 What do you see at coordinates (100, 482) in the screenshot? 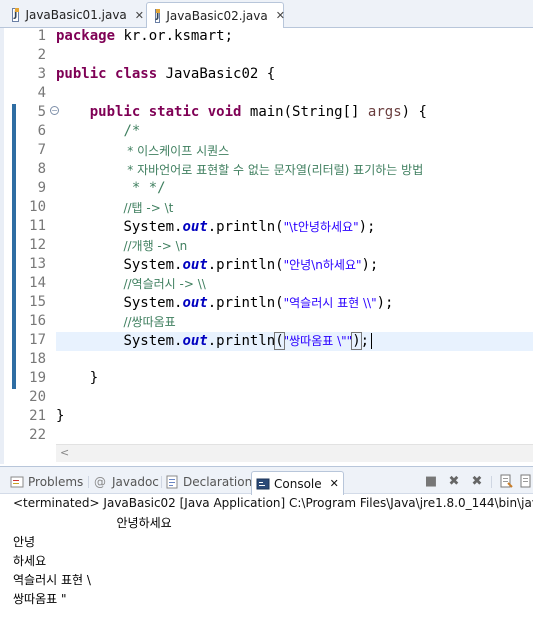
I see `javadoc-icon: @` at bounding box center [100, 482].